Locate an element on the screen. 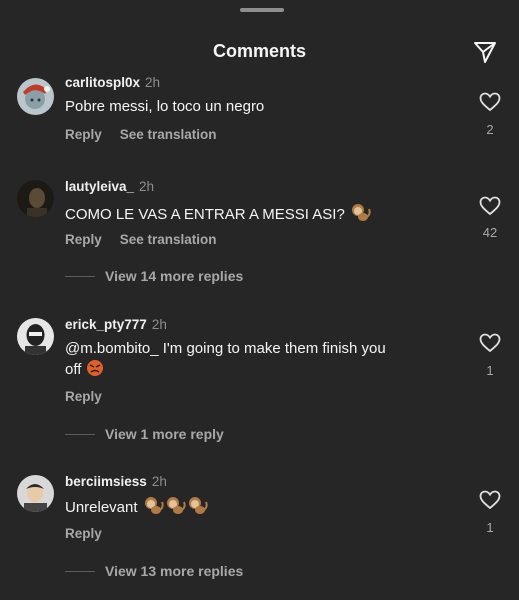 The width and height of the screenshot is (519, 600). view-more-replies: View 13 more replies is located at coordinates (154, 571).